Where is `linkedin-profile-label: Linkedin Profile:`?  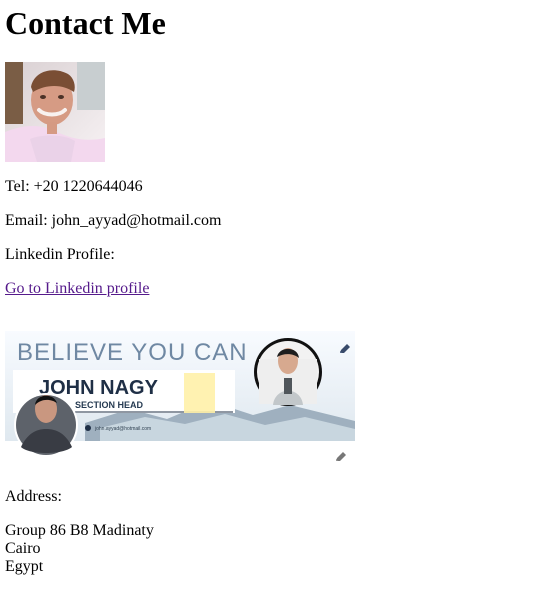 linkedin-profile-label: Linkedin Profile: is located at coordinates (60, 254).